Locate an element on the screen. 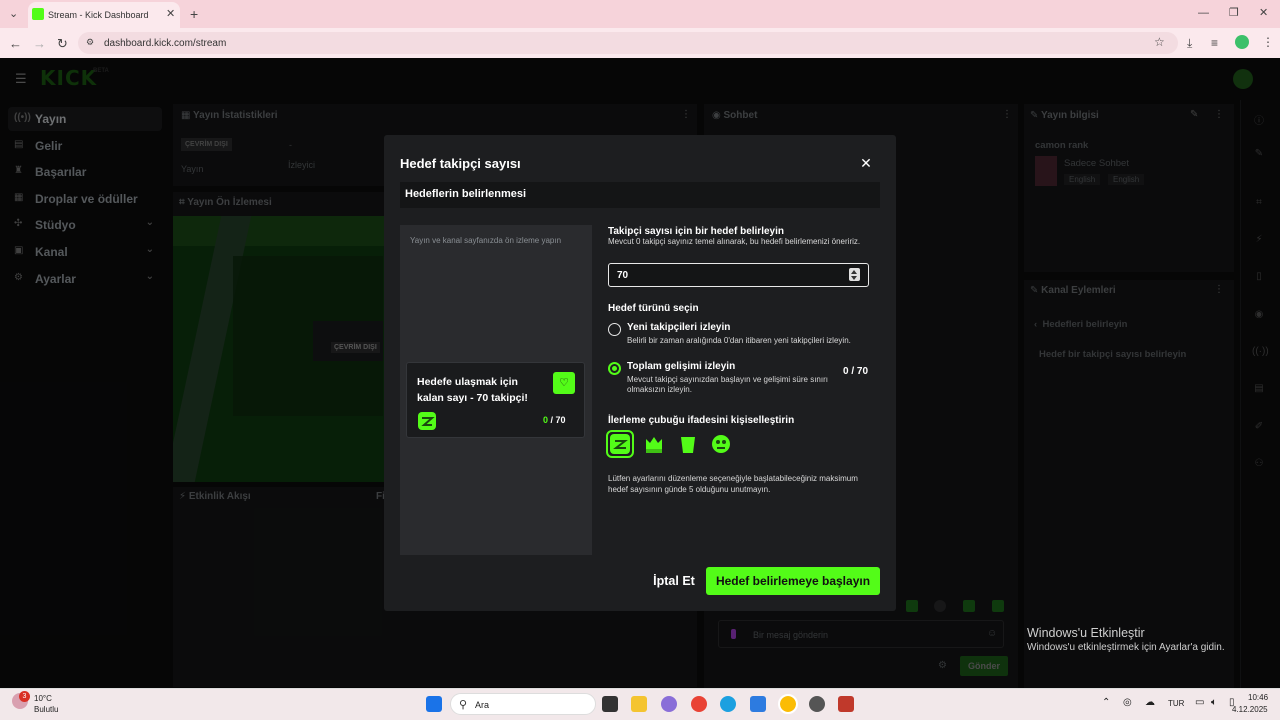 Image resolution: width=1280 pixels, height=720 pixels. address-bar: ⚙ dashboard.kick.com/stream ☆ is located at coordinates (628, 43).